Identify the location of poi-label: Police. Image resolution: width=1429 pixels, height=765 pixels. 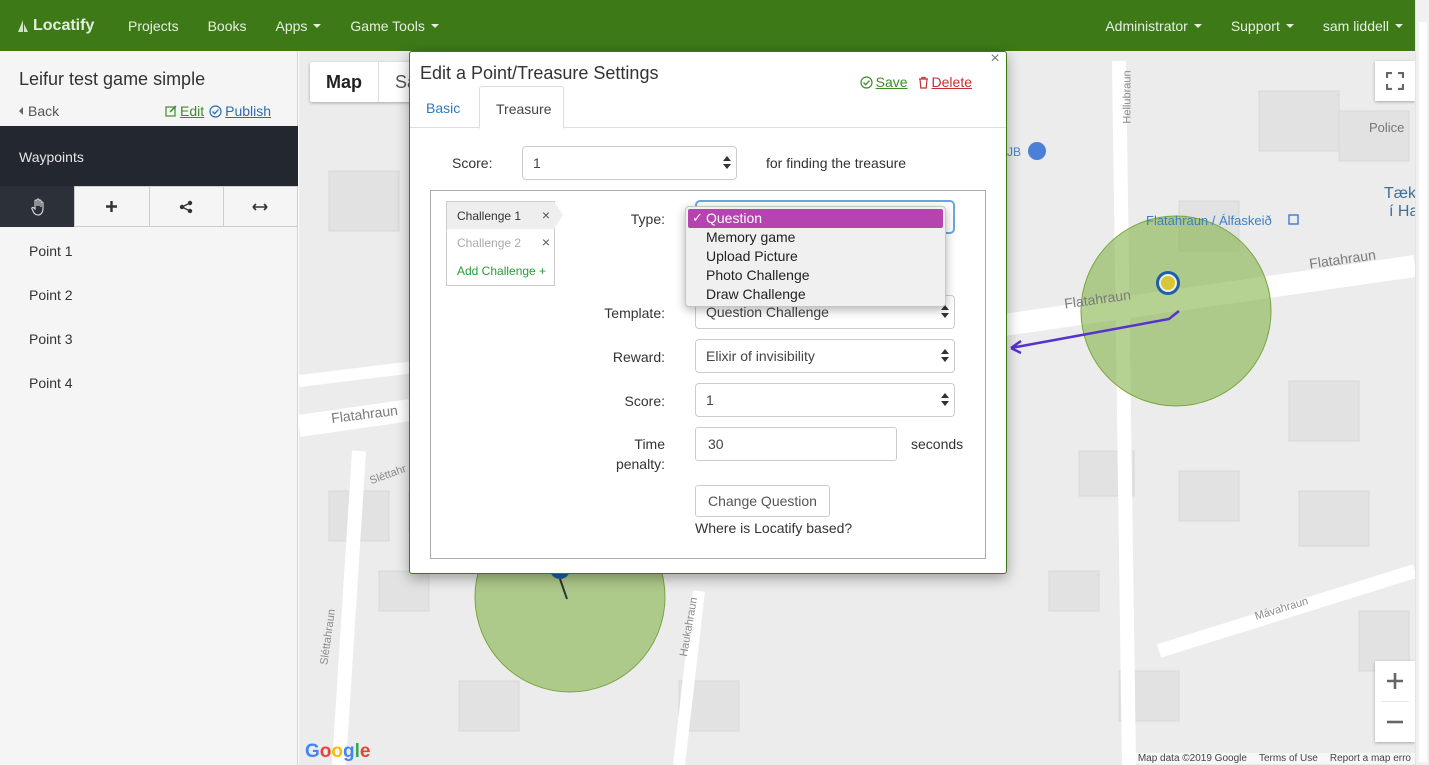
(1387, 127).